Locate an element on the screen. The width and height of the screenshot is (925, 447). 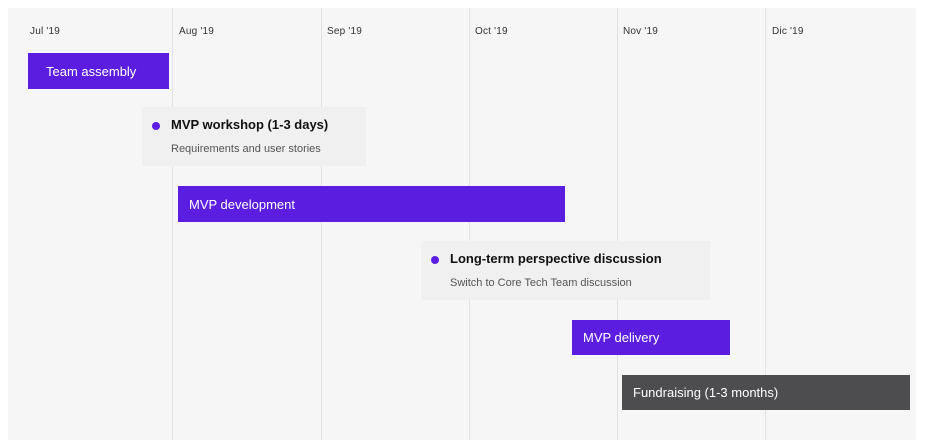
mvp-delivery-bar: MVP delivery is located at coordinates (651, 337).